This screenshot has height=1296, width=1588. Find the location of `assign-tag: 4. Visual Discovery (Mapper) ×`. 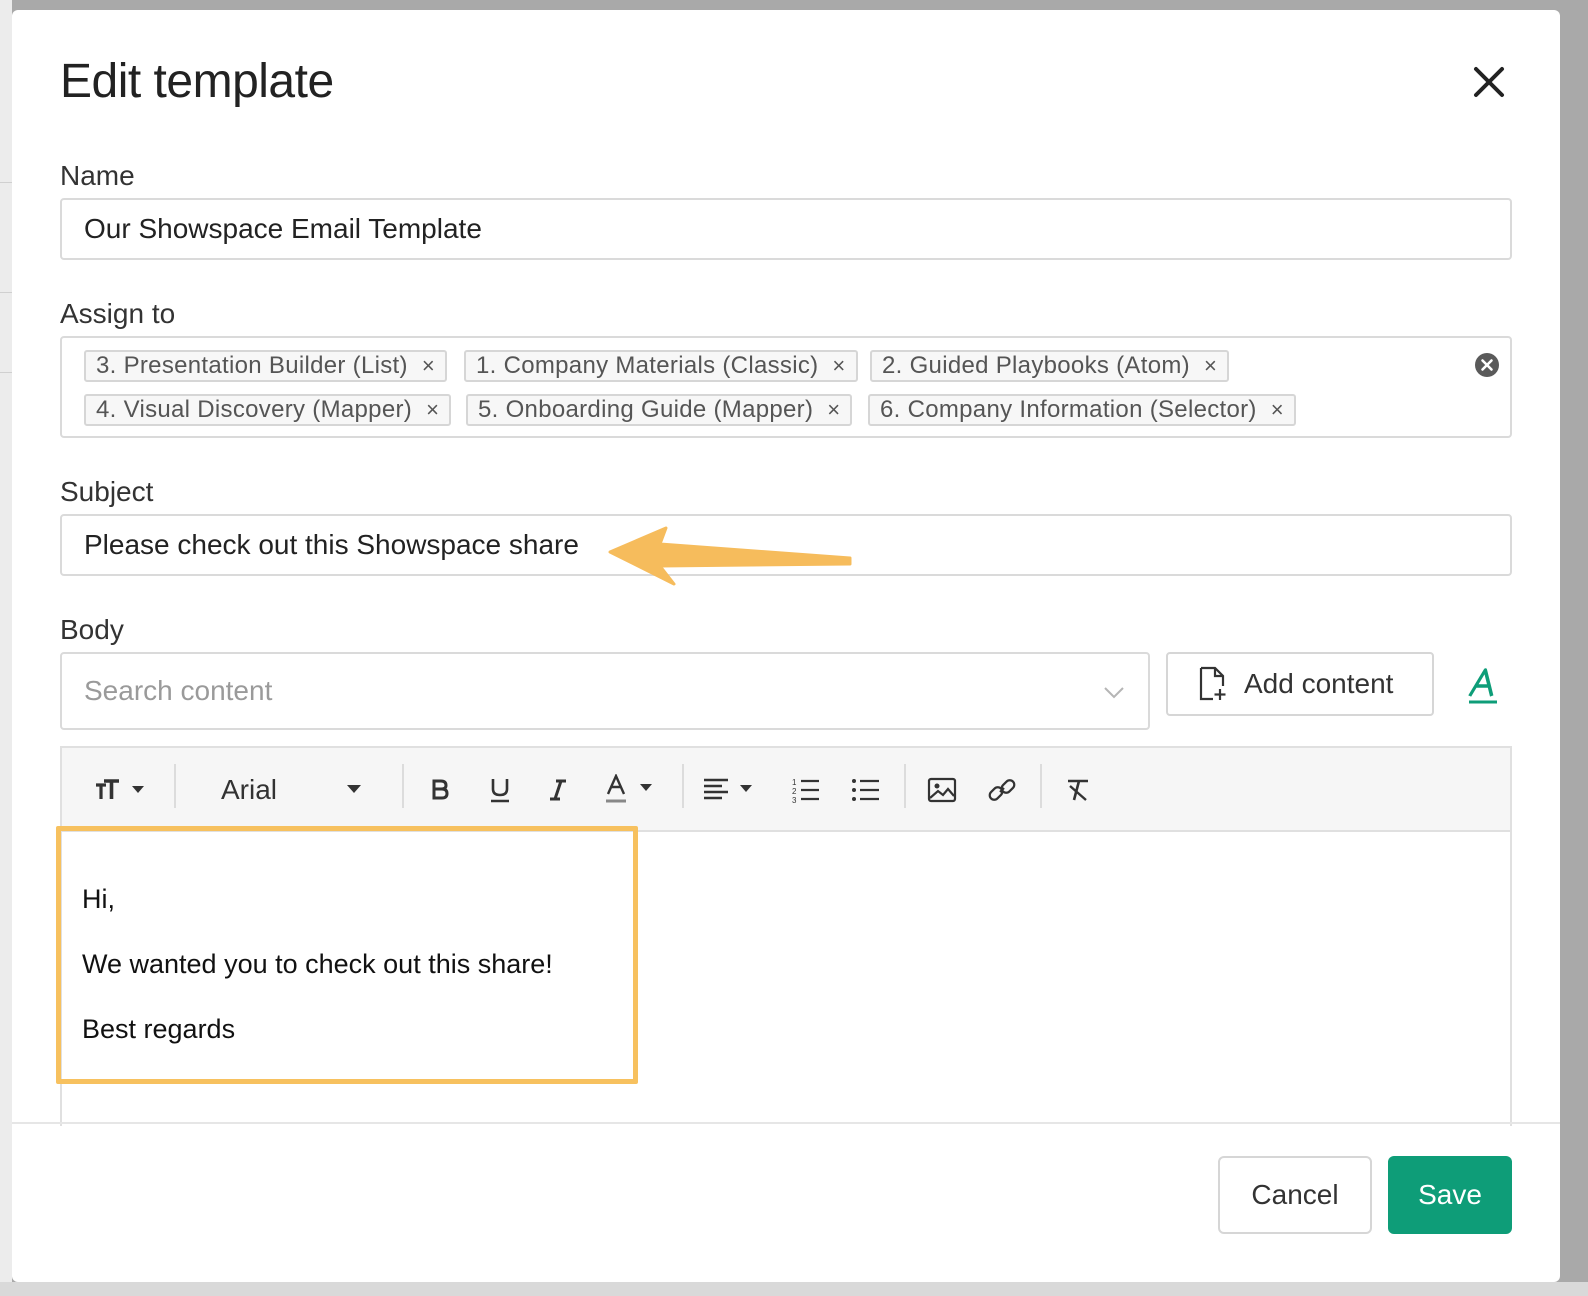

assign-tag: 4. Visual Discovery (Mapper) × is located at coordinates (268, 410).